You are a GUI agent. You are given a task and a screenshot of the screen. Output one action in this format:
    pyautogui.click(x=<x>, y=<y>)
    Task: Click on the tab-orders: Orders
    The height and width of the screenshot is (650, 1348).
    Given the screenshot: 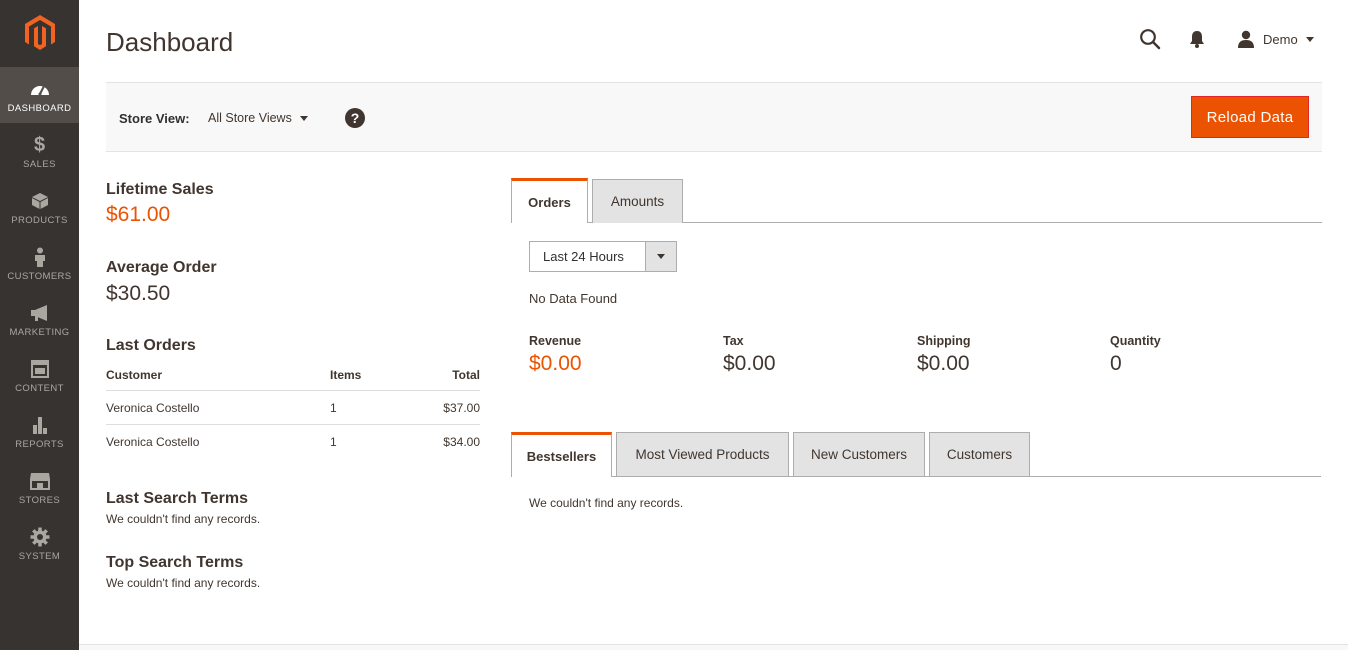 What is the action you would take?
    pyautogui.click(x=549, y=200)
    